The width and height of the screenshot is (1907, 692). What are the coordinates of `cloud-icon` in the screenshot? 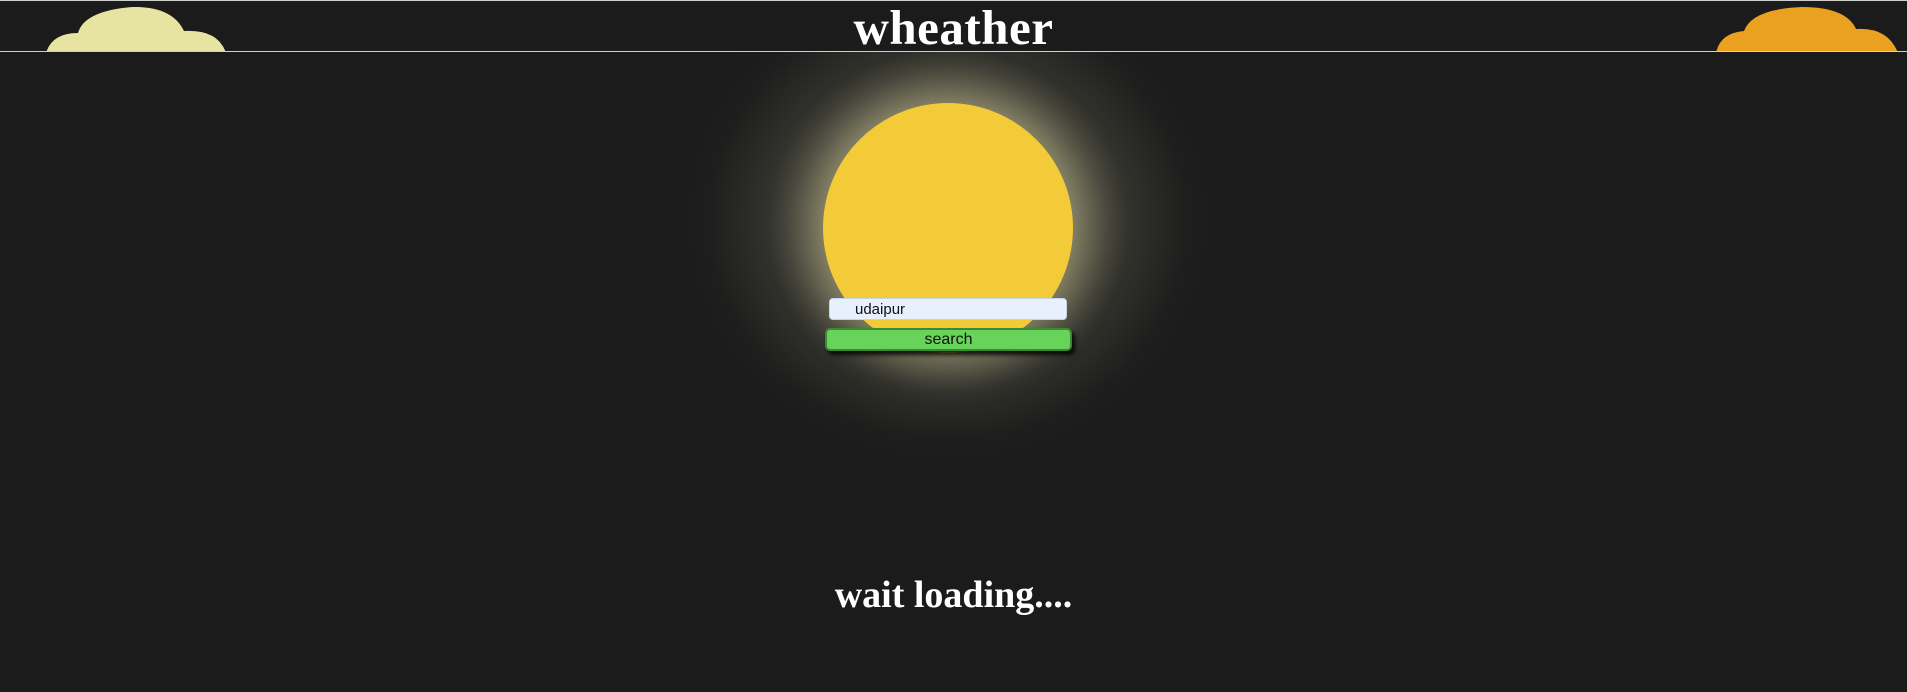 It's located at (1807, 29).